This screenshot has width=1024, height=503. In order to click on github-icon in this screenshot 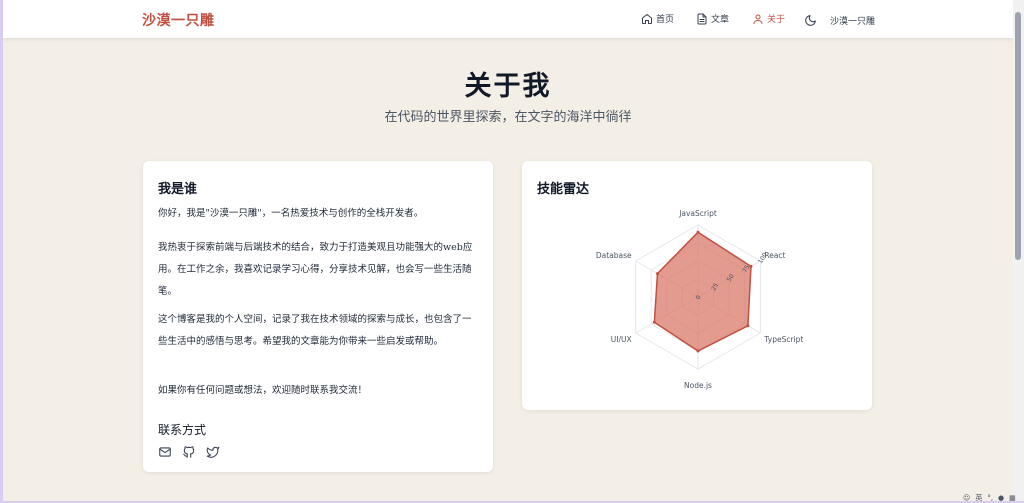, I will do `click(189, 451)`.